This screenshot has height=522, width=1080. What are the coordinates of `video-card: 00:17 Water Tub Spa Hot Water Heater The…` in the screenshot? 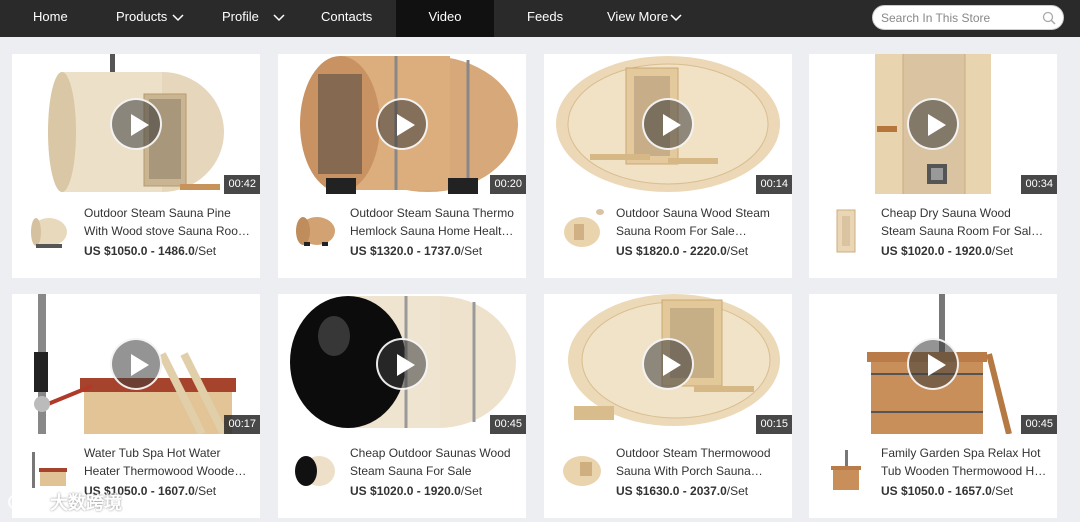 It's located at (136, 406).